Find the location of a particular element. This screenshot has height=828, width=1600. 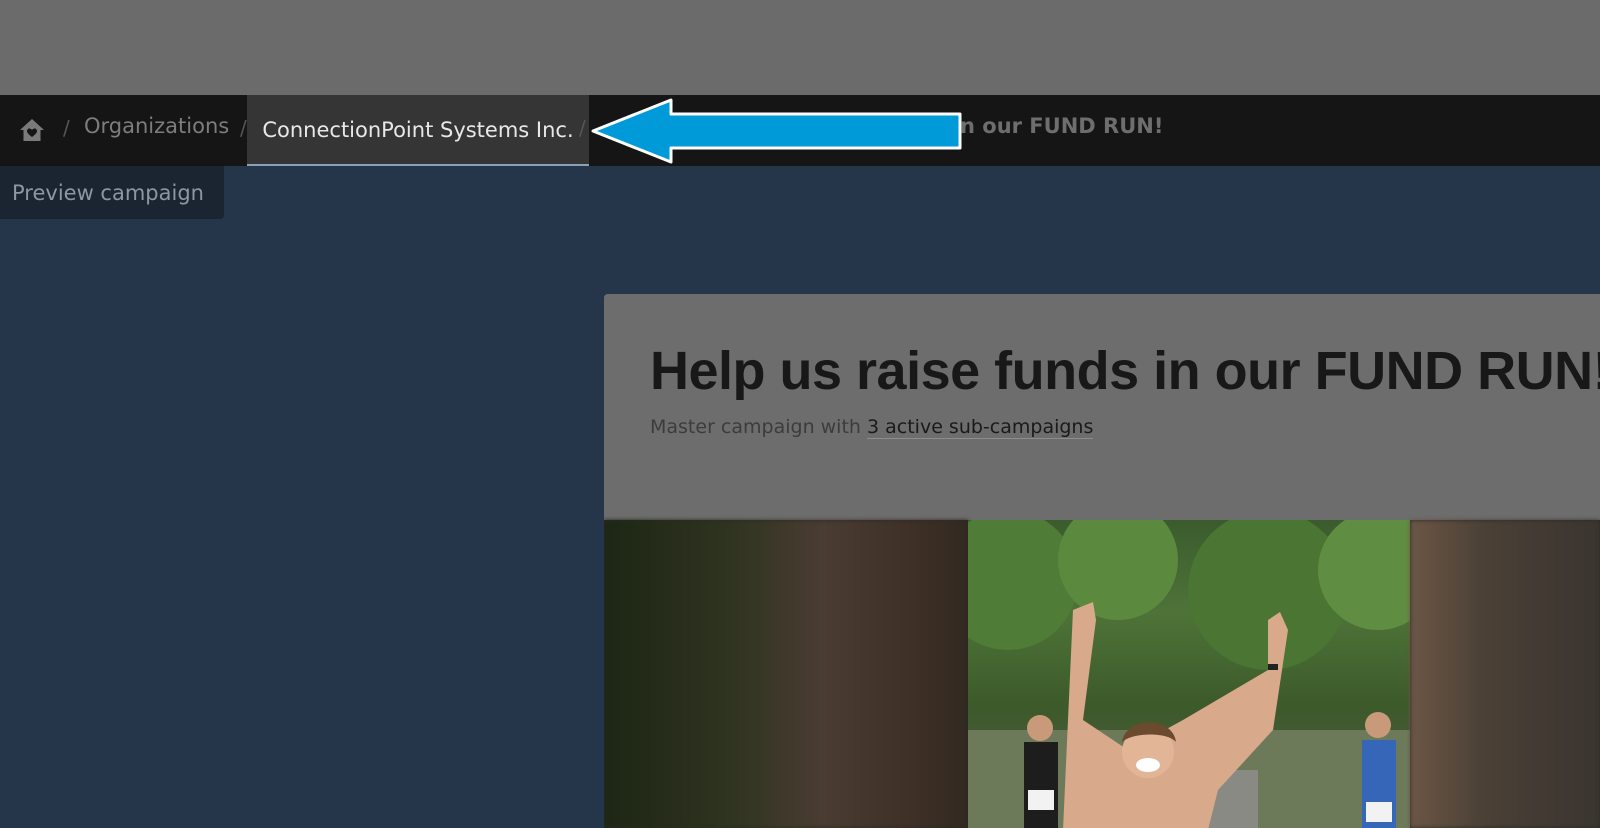

preview-campaign-button: Preview campaign is located at coordinates (112, 192).